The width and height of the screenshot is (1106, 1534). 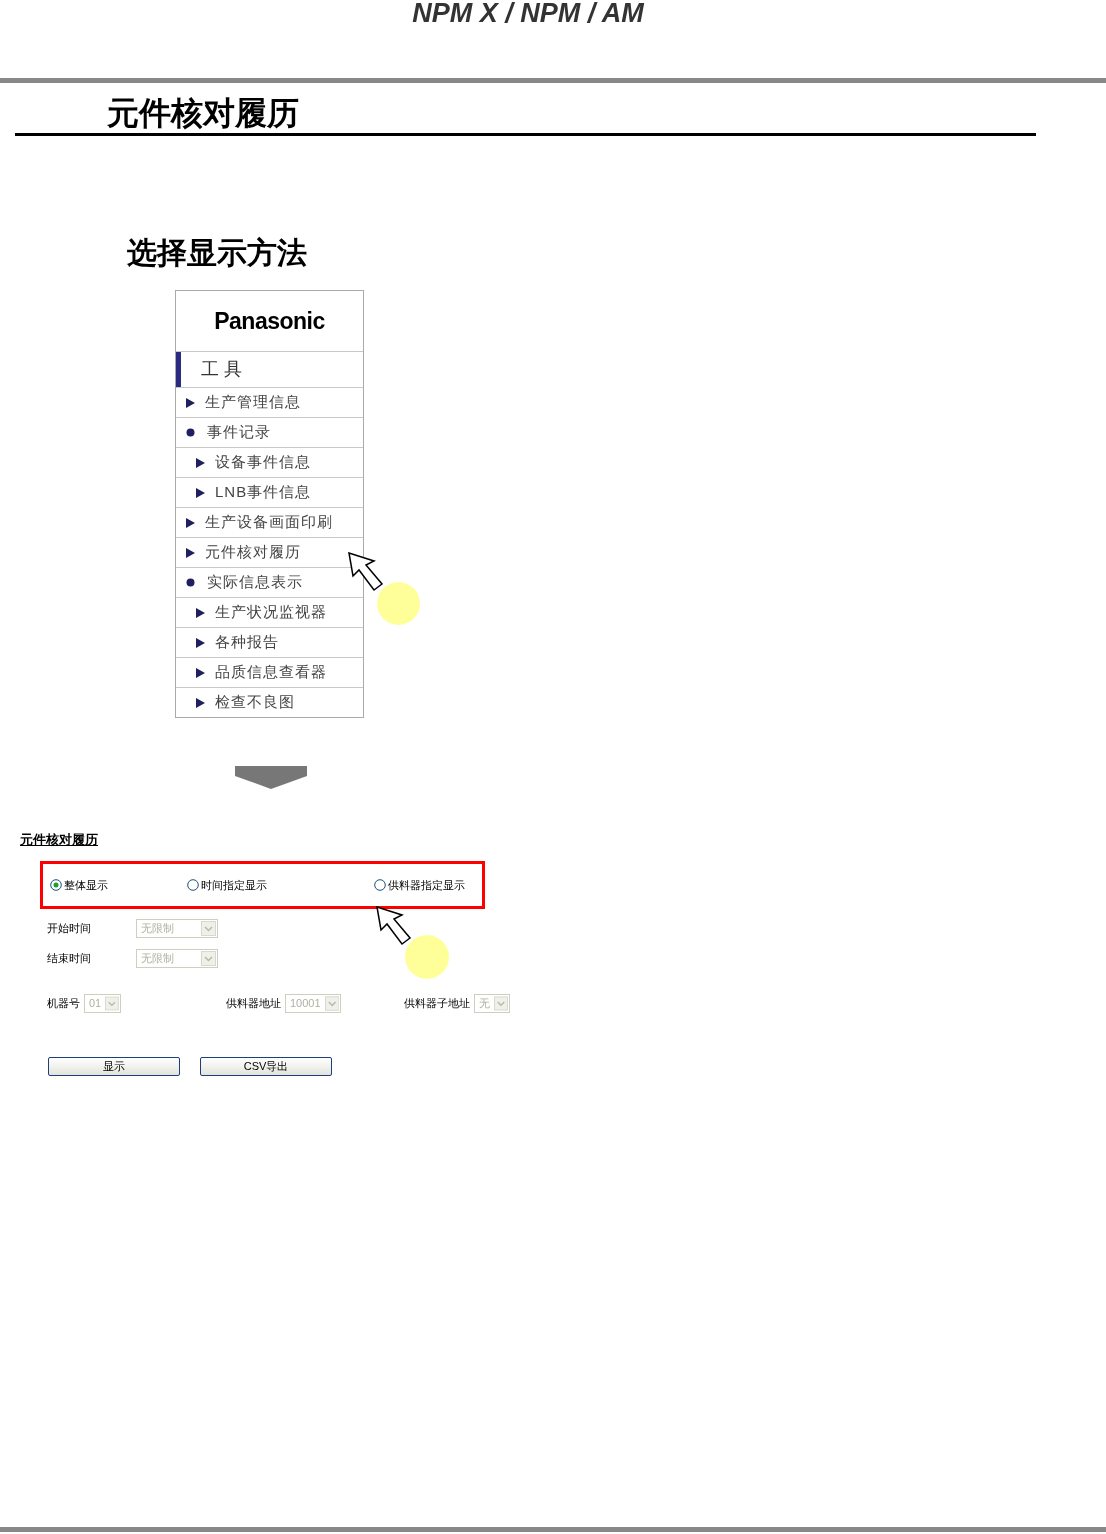 What do you see at coordinates (79, 885) in the screenshot?
I see `radio-option: 整体显示` at bounding box center [79, 885].